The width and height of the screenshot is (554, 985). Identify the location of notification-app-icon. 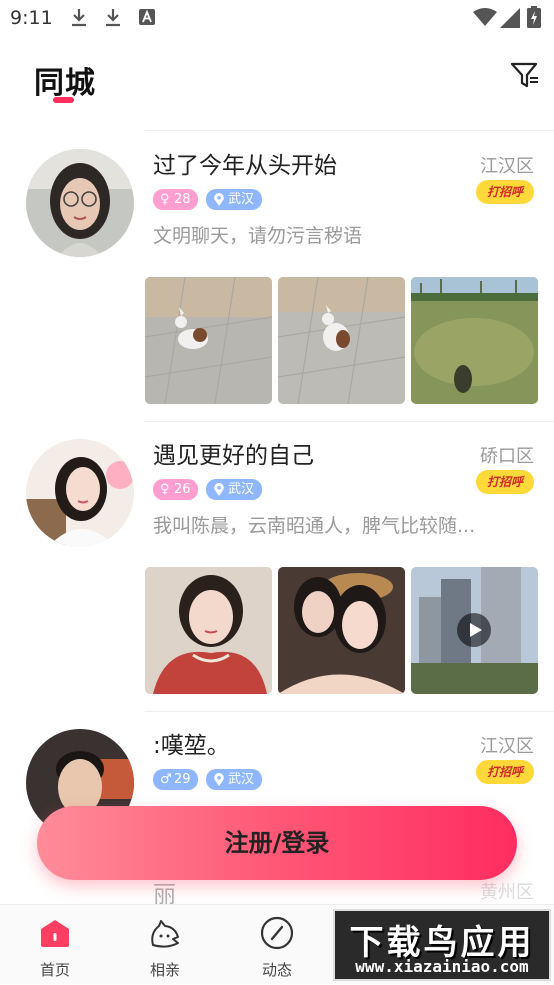
(147, 17).